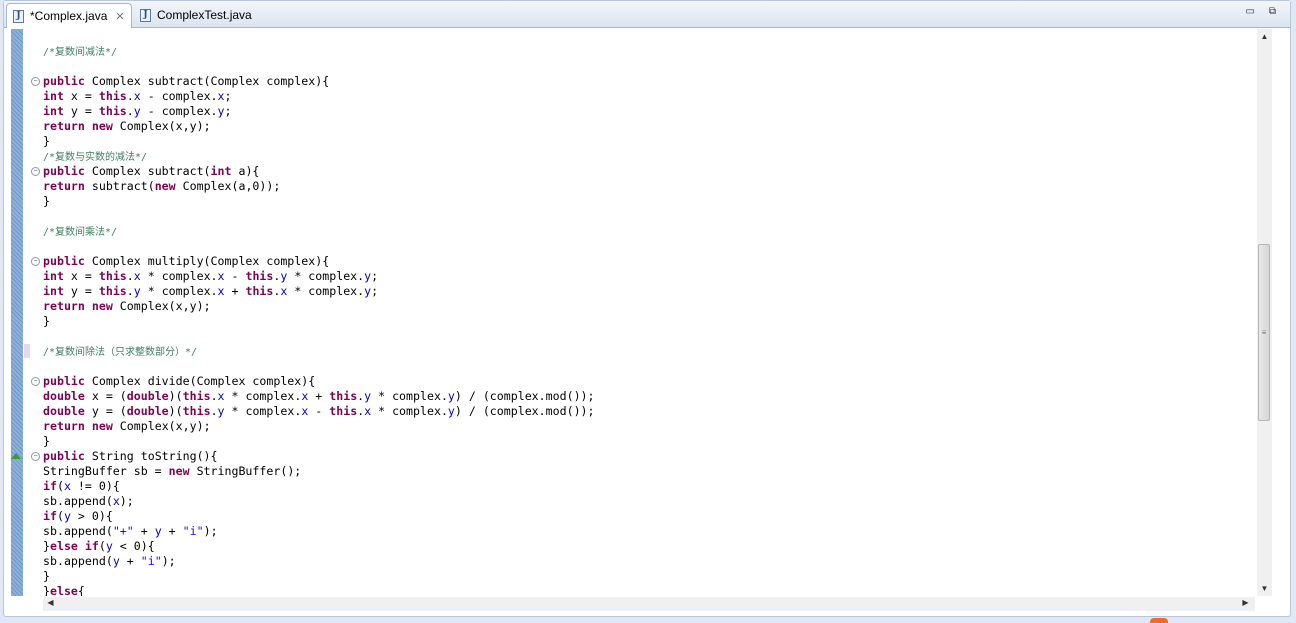  I want to click on code-line: public Complex subtract(int a){, so click(648, 171).